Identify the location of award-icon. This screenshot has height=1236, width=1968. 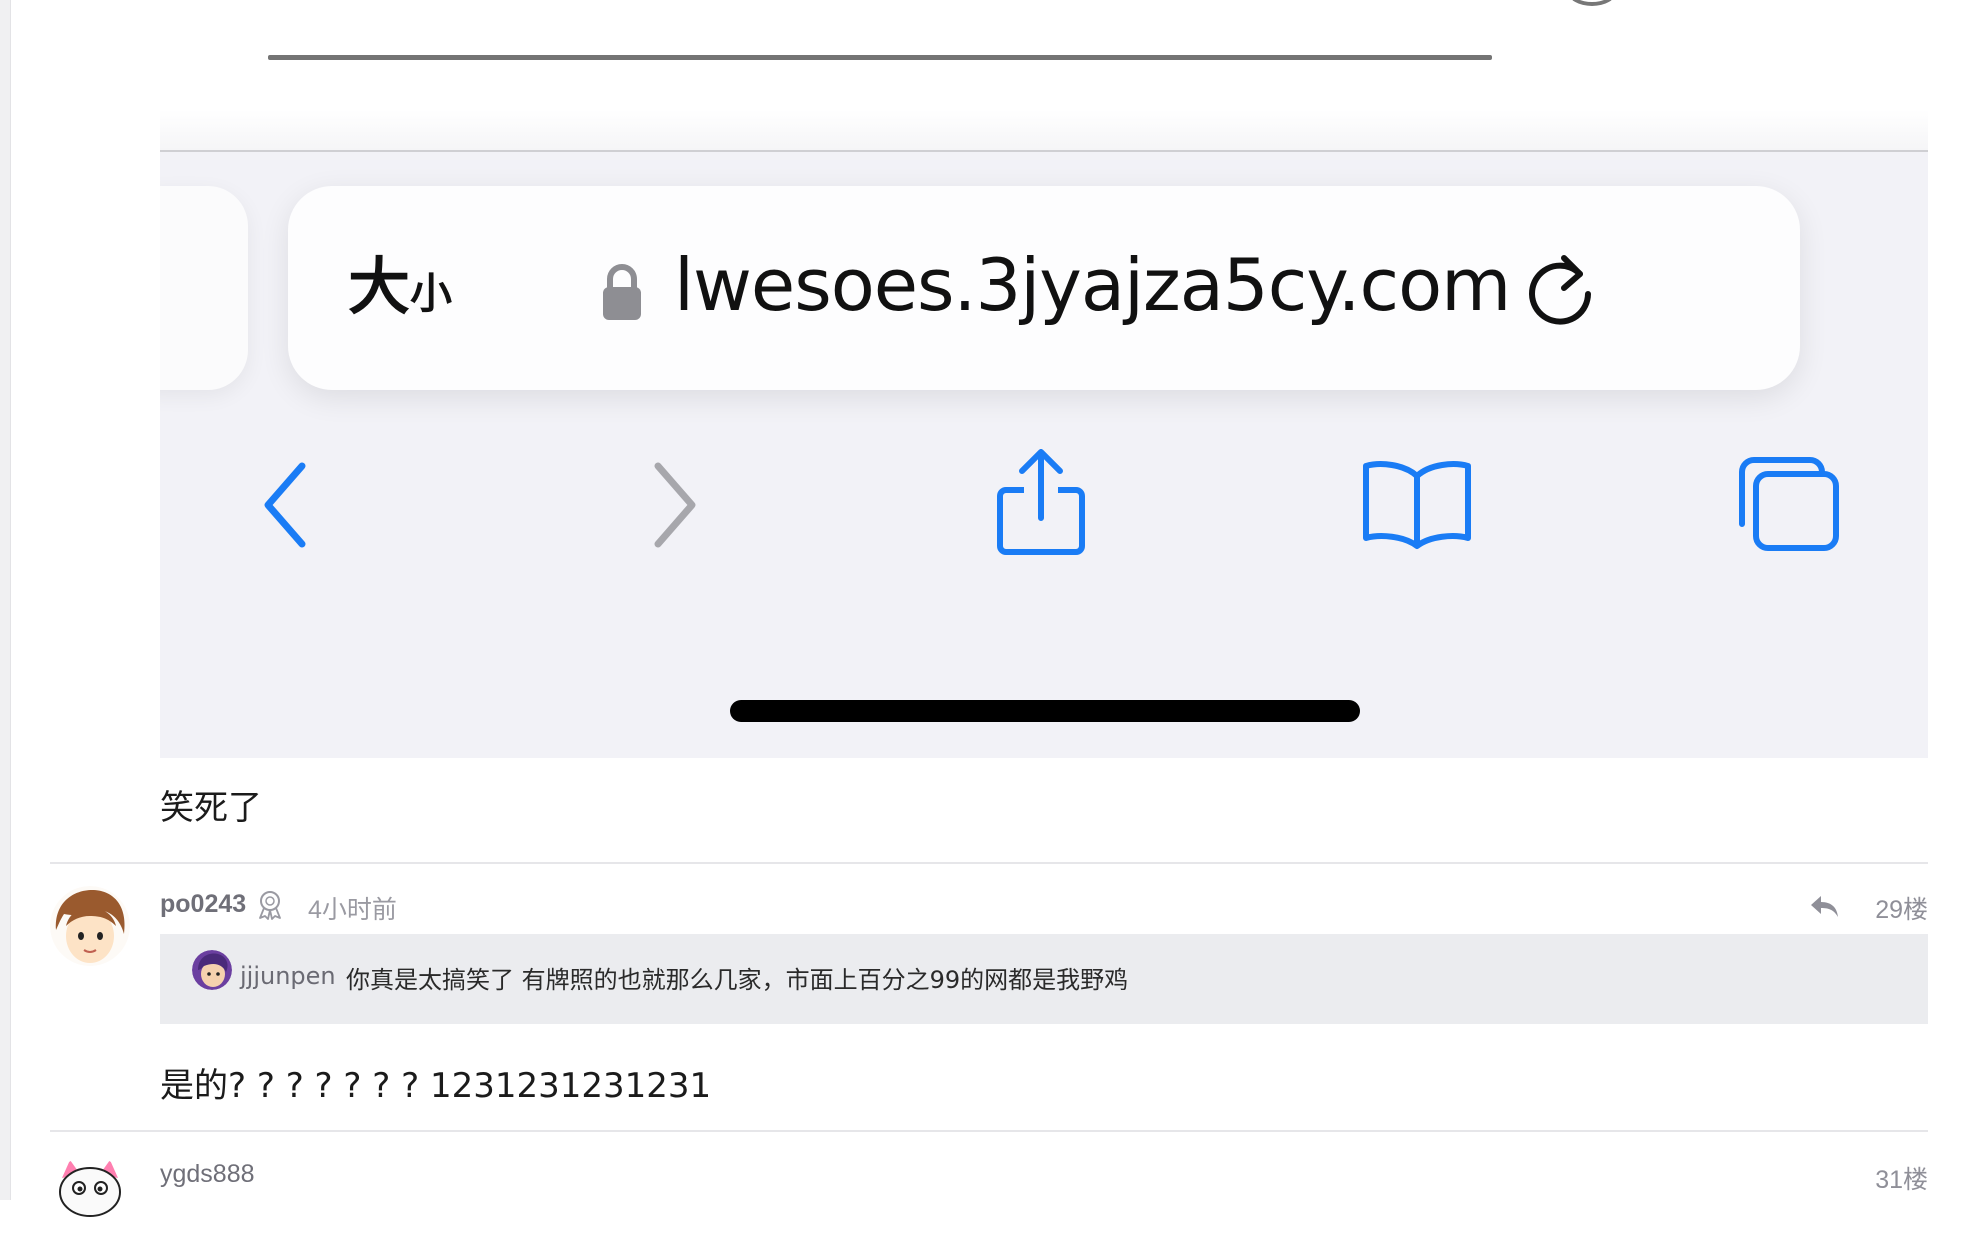
(270, 905).